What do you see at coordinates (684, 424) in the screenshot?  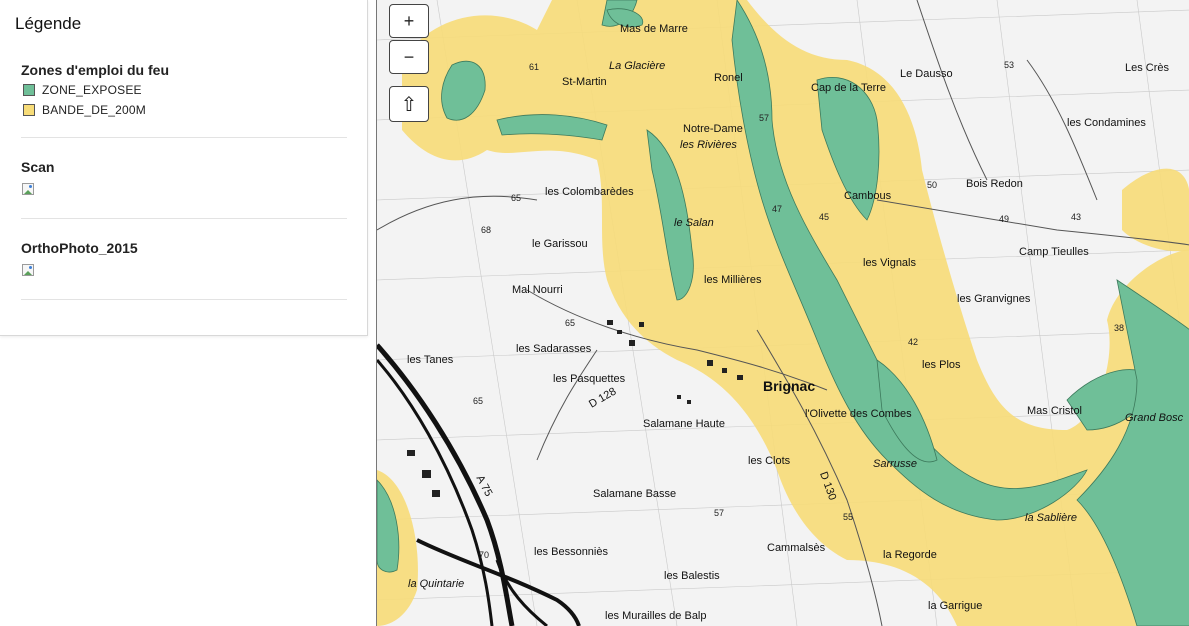 I see `map-place-label: Salamane Haute` at bounding box center [684, 424].